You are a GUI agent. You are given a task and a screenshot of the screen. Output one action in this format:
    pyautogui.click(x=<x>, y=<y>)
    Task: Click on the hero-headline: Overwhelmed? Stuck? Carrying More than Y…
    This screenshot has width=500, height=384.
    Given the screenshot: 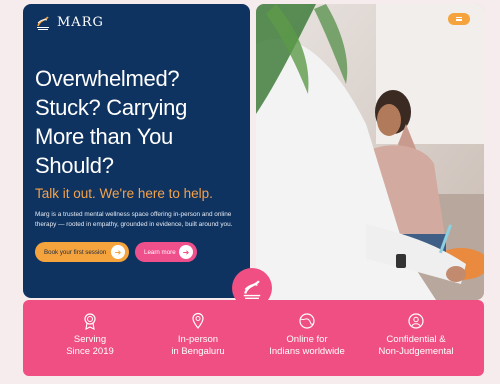 What is the action you would take?
    pyautogui.click(x=111, y=122)
    